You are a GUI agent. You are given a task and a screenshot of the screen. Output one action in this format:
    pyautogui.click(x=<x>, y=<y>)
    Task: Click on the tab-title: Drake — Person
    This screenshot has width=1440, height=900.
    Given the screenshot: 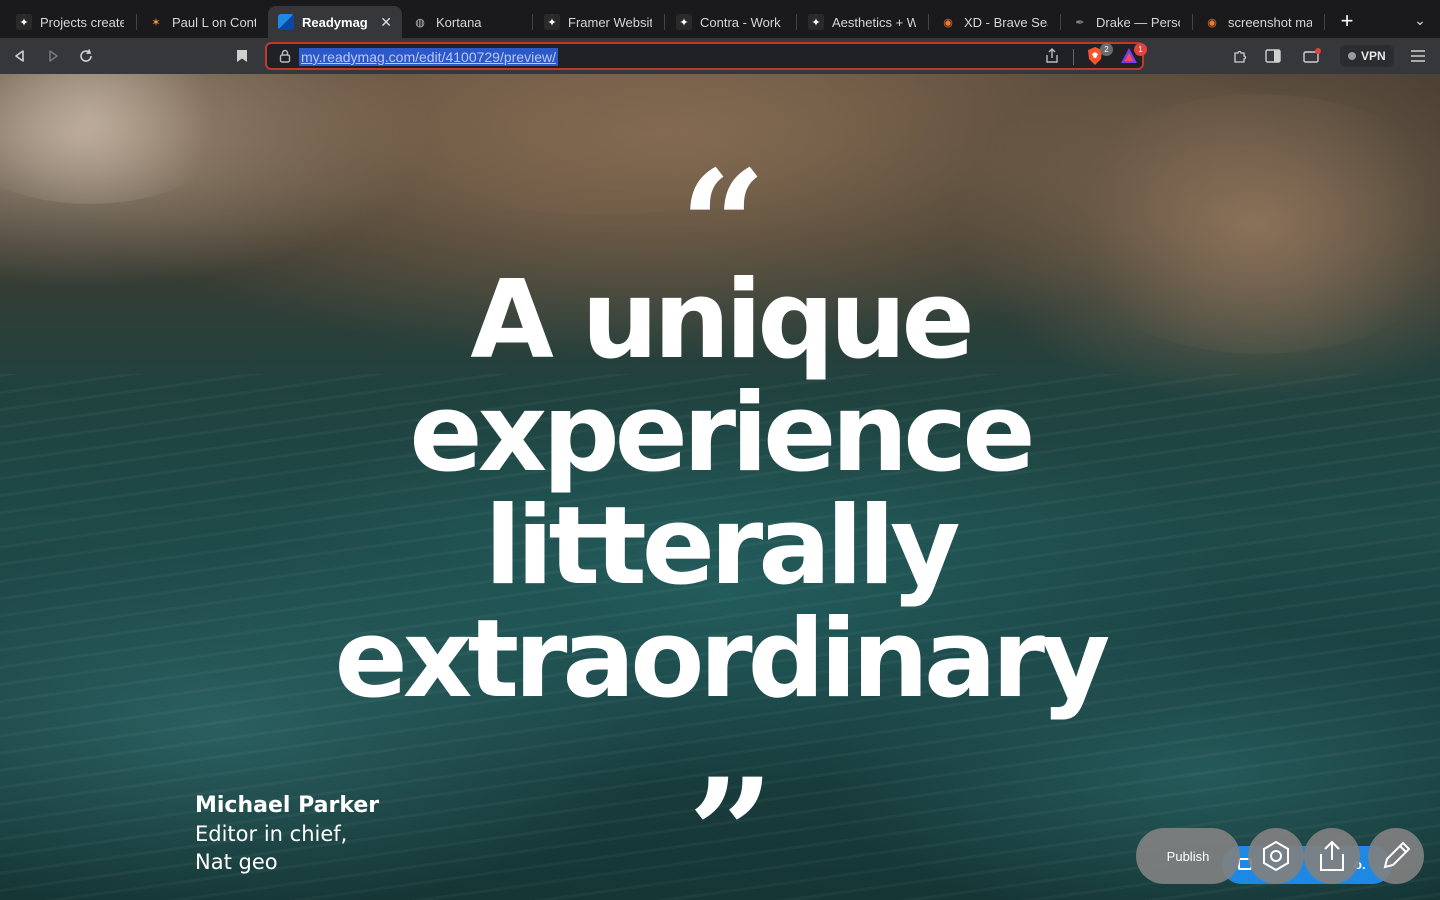 What is the action you would take?
    pyautogui.click(x=1138, y=22)
    